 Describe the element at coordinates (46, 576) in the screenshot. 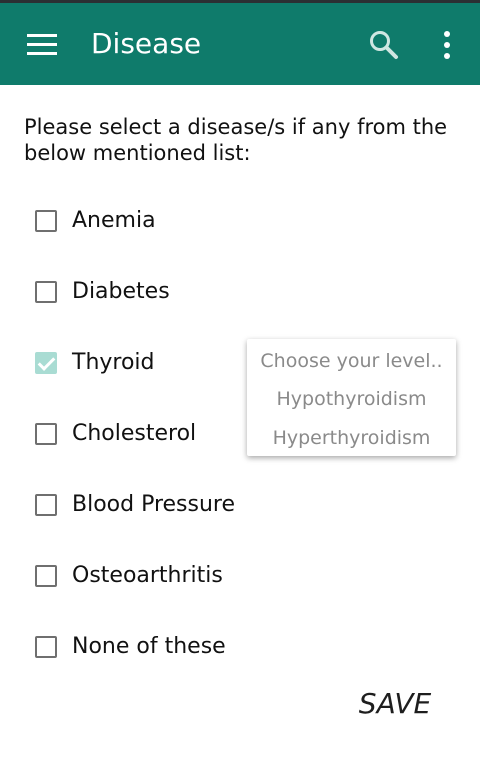

I see `checkbox-osteoarthritis` at that location.